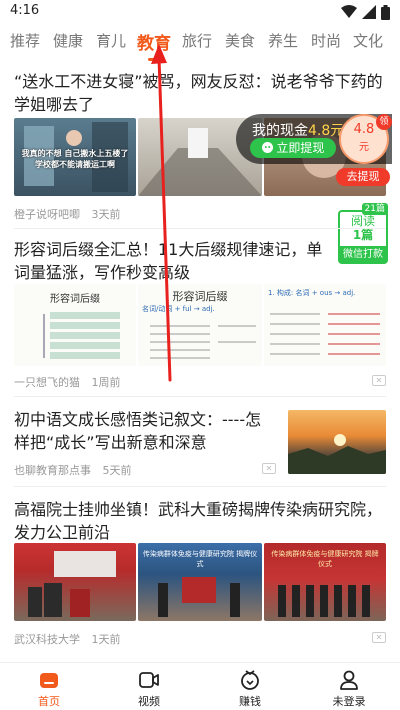 The height and width of the screenshot is (710, 400). What do you see at coordinates (385, 12) in the screenshot?
I see `battery-icon` at bounding box center [385, 12].